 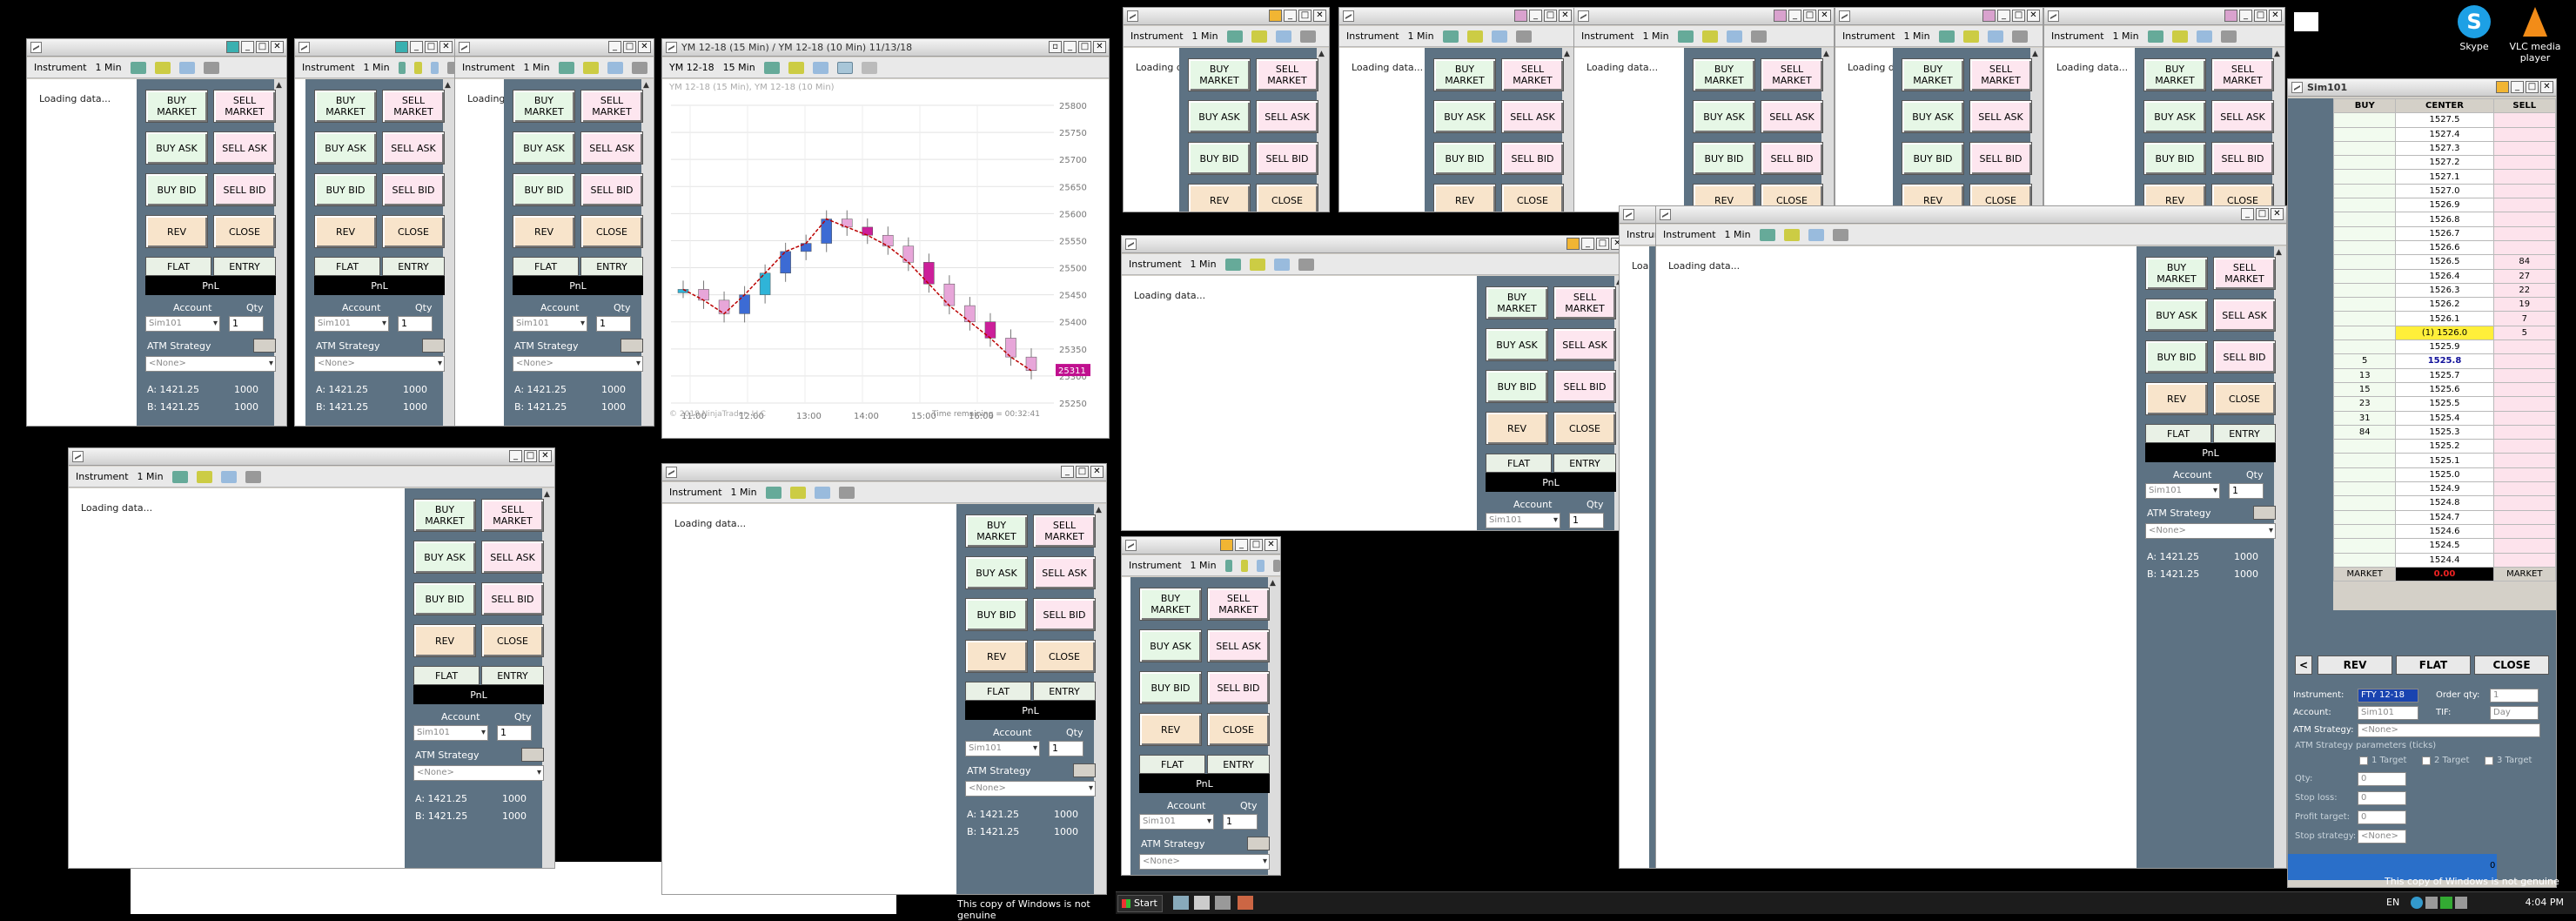 I want to click on dom-row: 84 1525.3, so click(x=2444, y=432).